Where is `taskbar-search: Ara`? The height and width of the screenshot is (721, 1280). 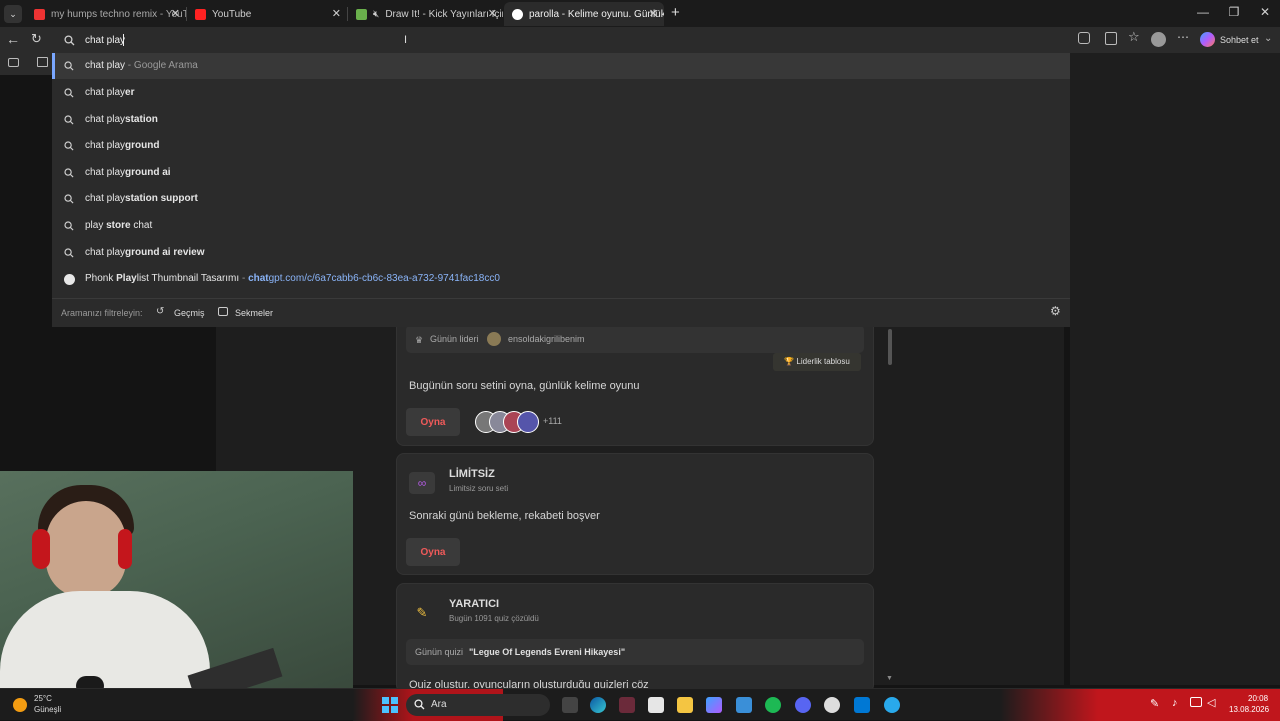
taskbar-search: Ara is located at coordinates (478, 705).